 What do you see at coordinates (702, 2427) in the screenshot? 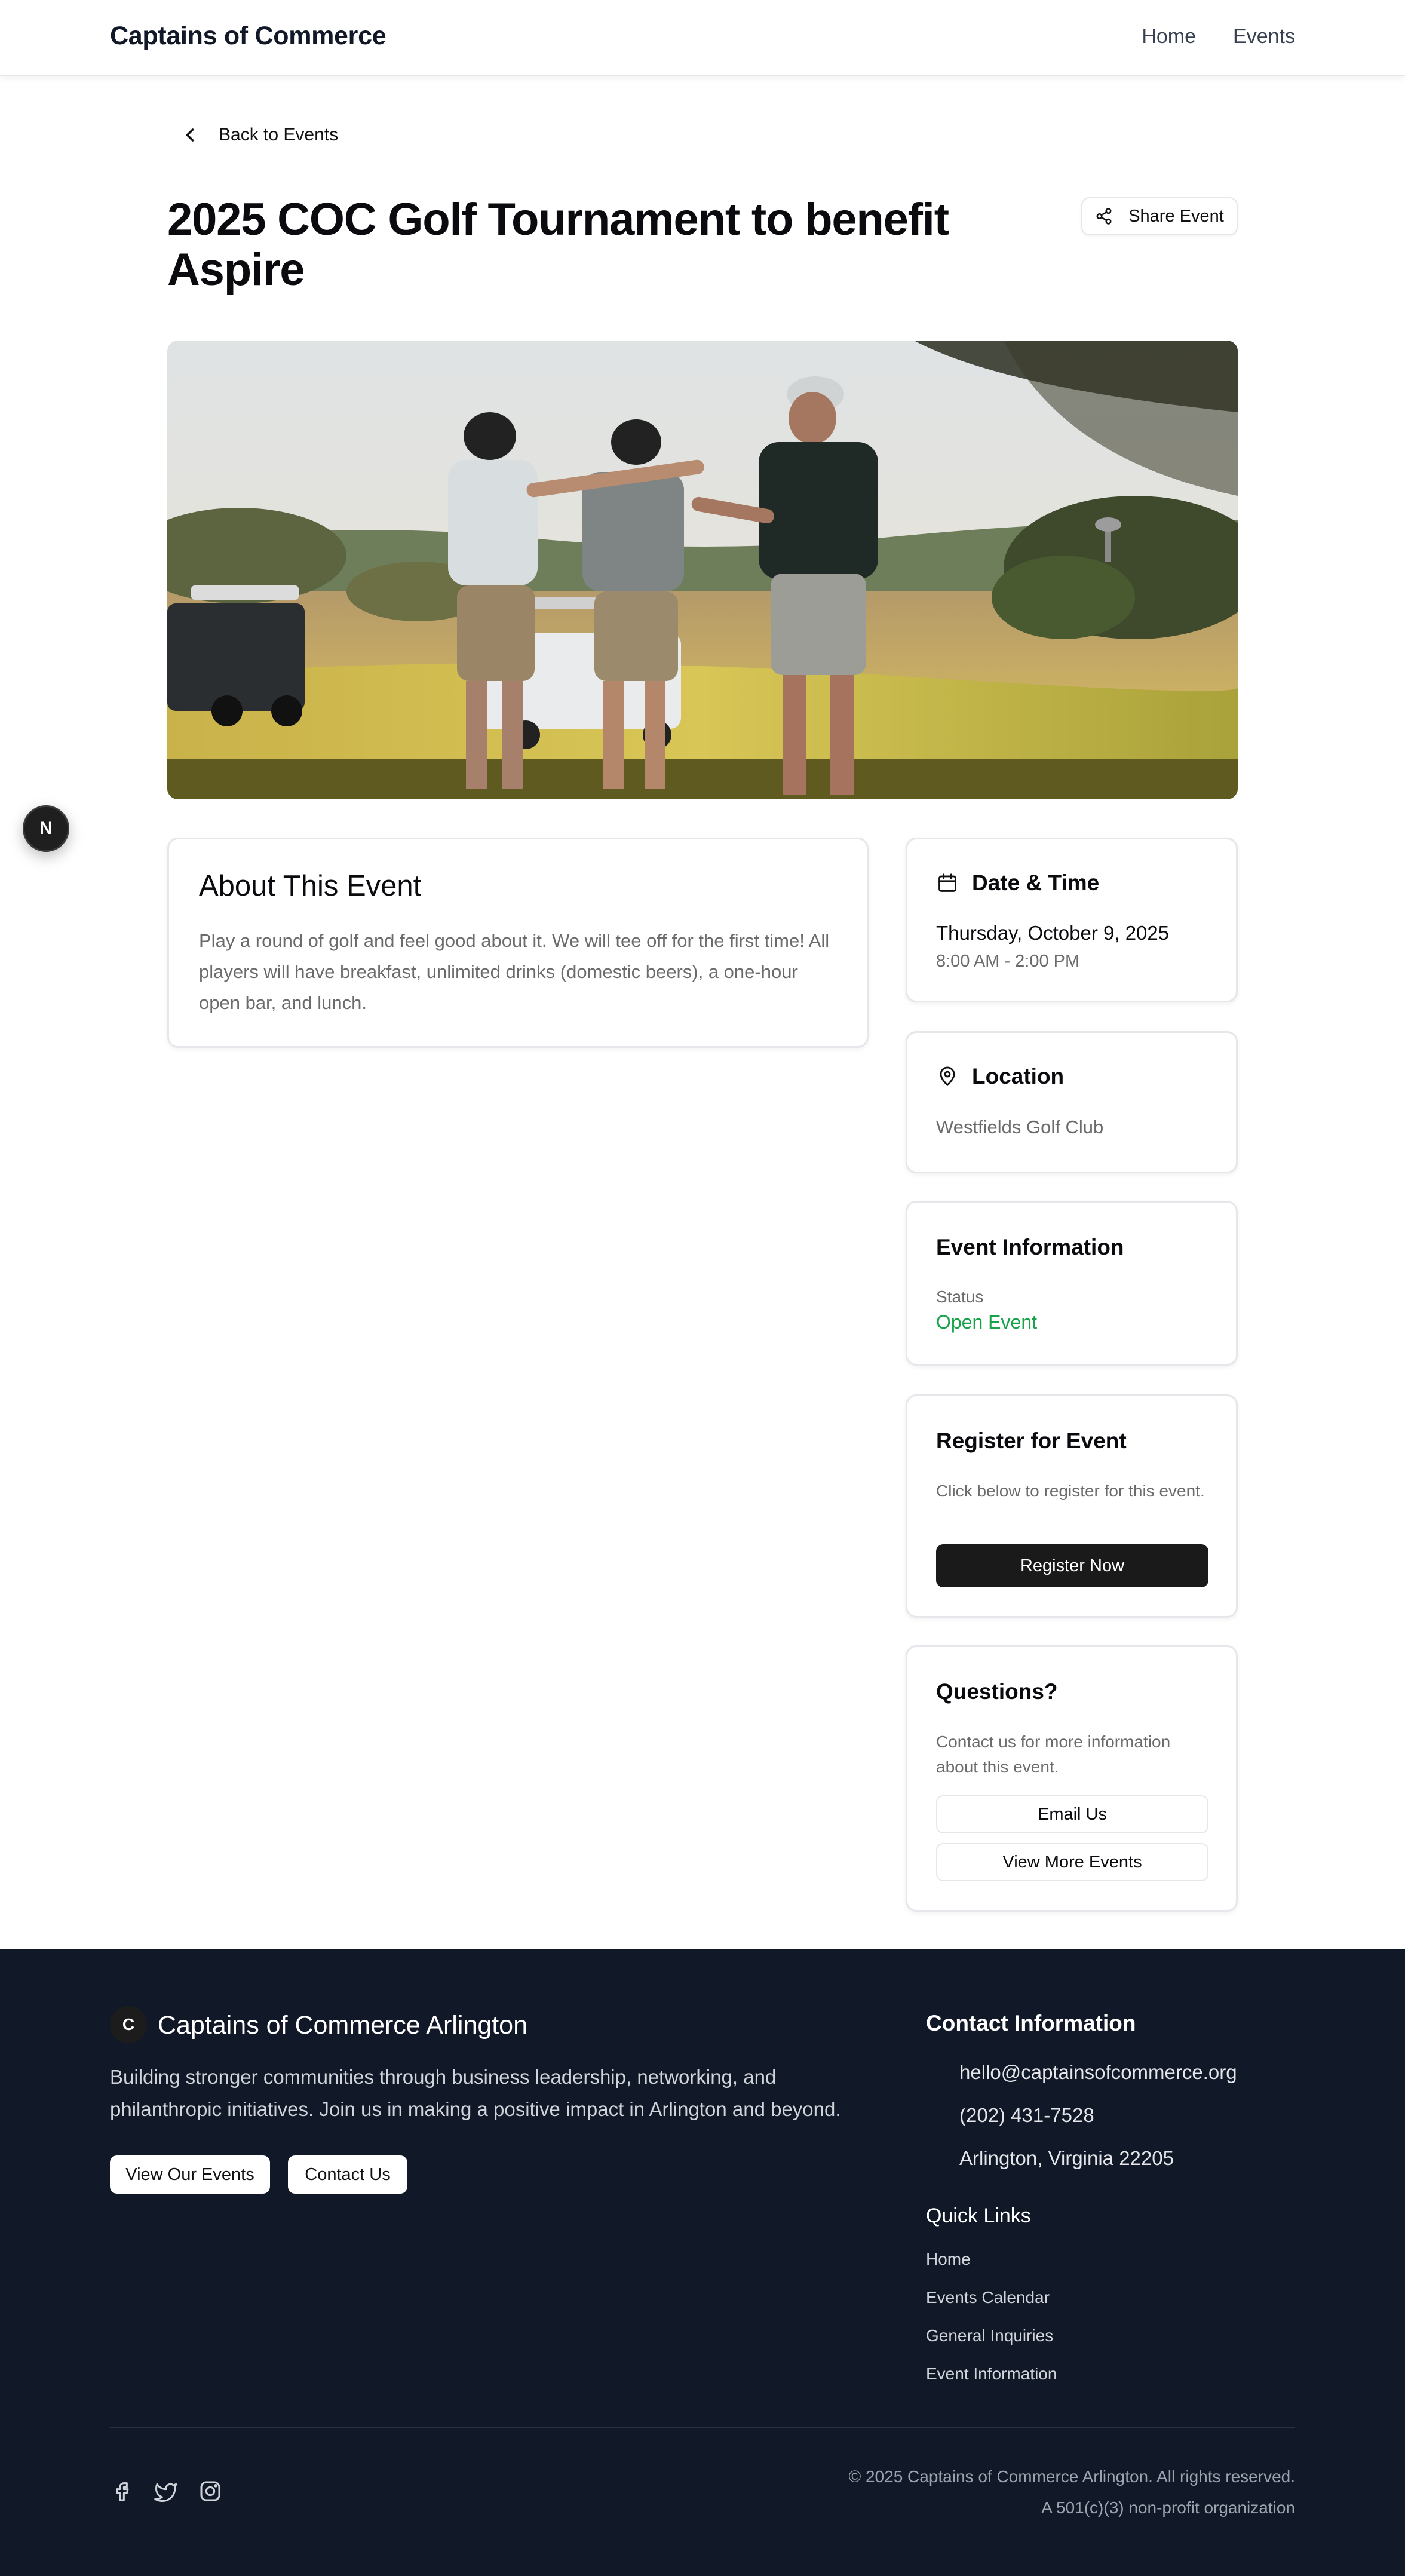
I see `footer-divider` at bounding box center [702, 2427].